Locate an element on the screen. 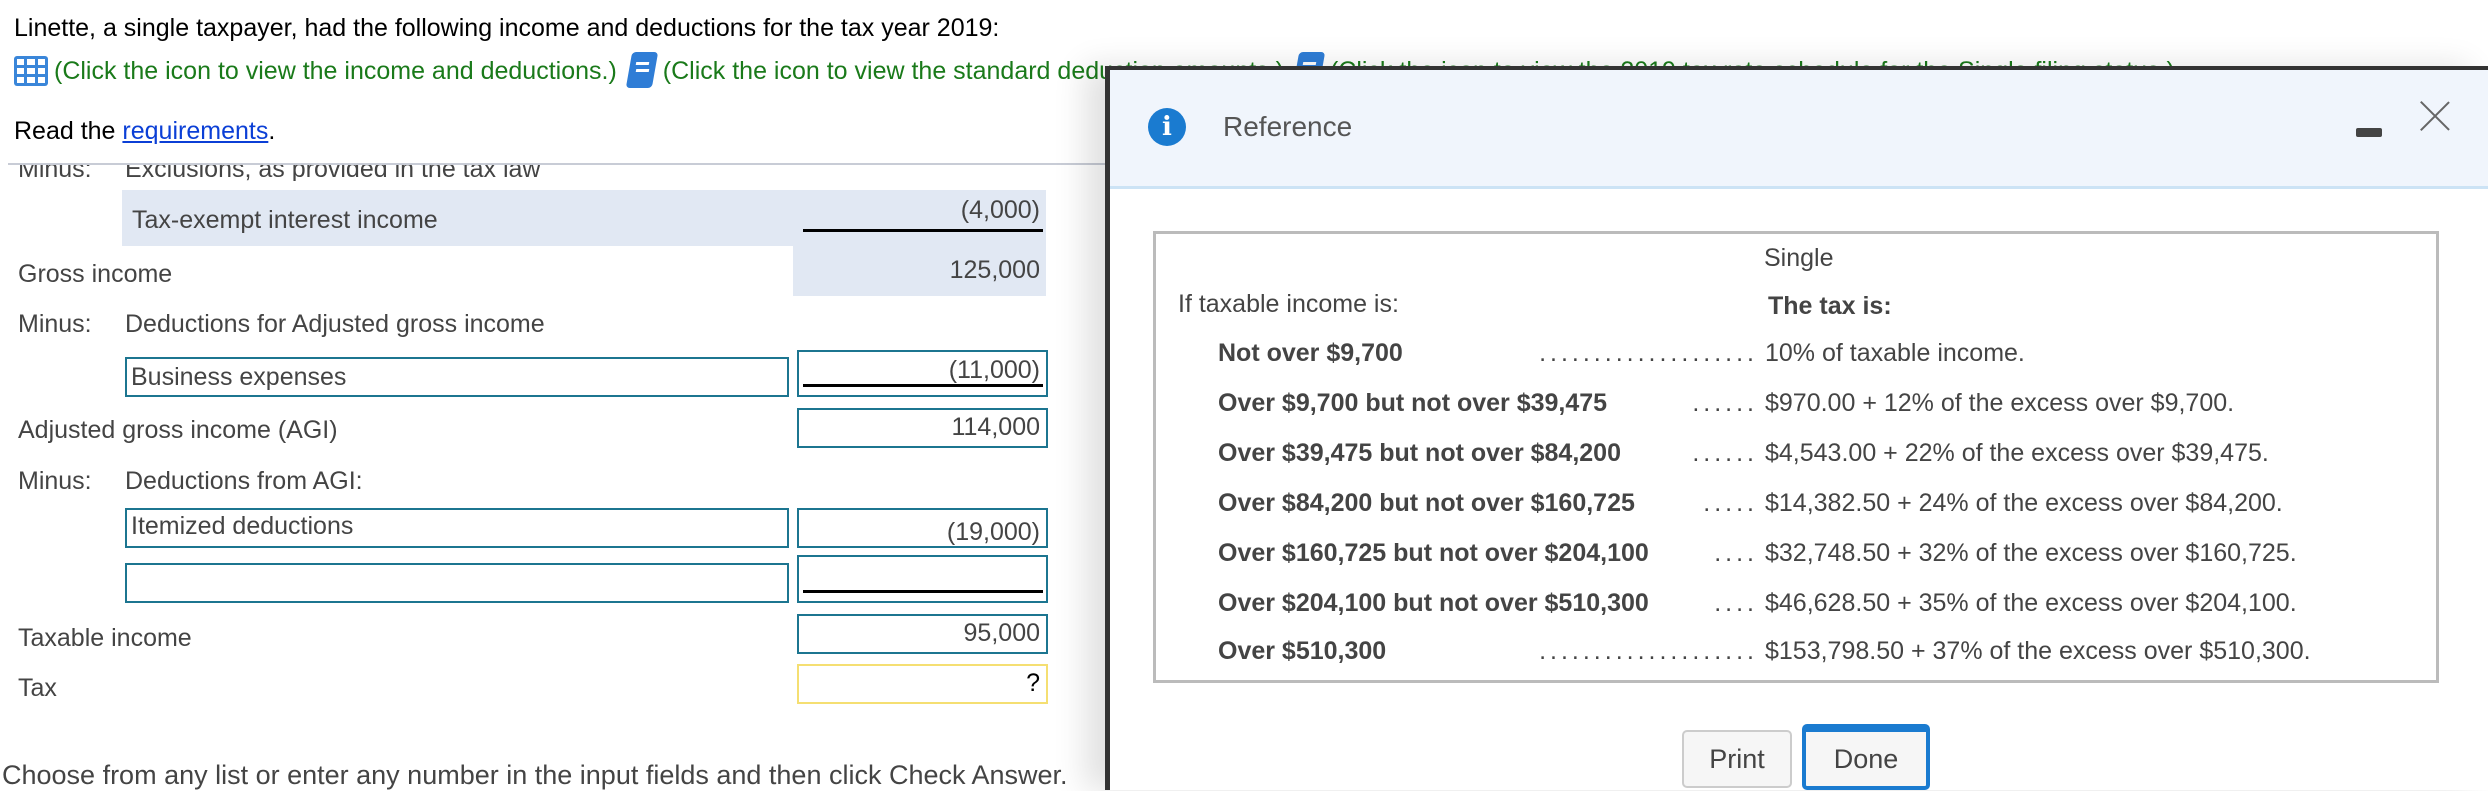  agi-label: Adjusted gross income (AGI) is located at coordinates (178, 430).